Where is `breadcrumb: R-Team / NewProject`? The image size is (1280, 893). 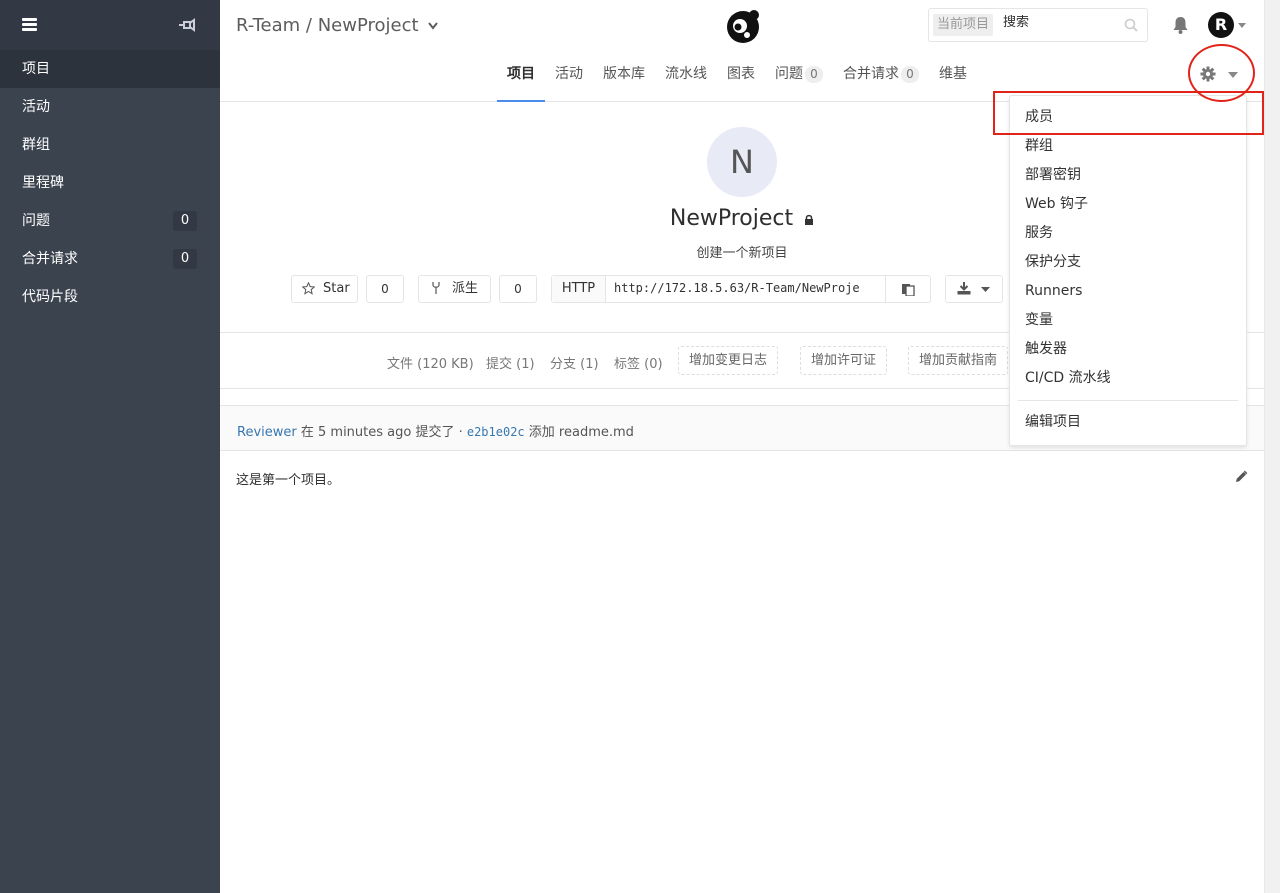
breadcrumb: R-Team / NewProject is located at coordinates (337, 25).